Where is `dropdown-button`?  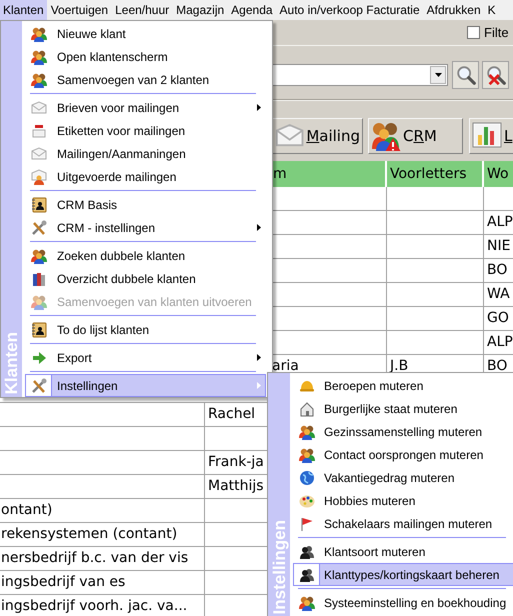
dropdown-button is located at coordinates (438, 75).